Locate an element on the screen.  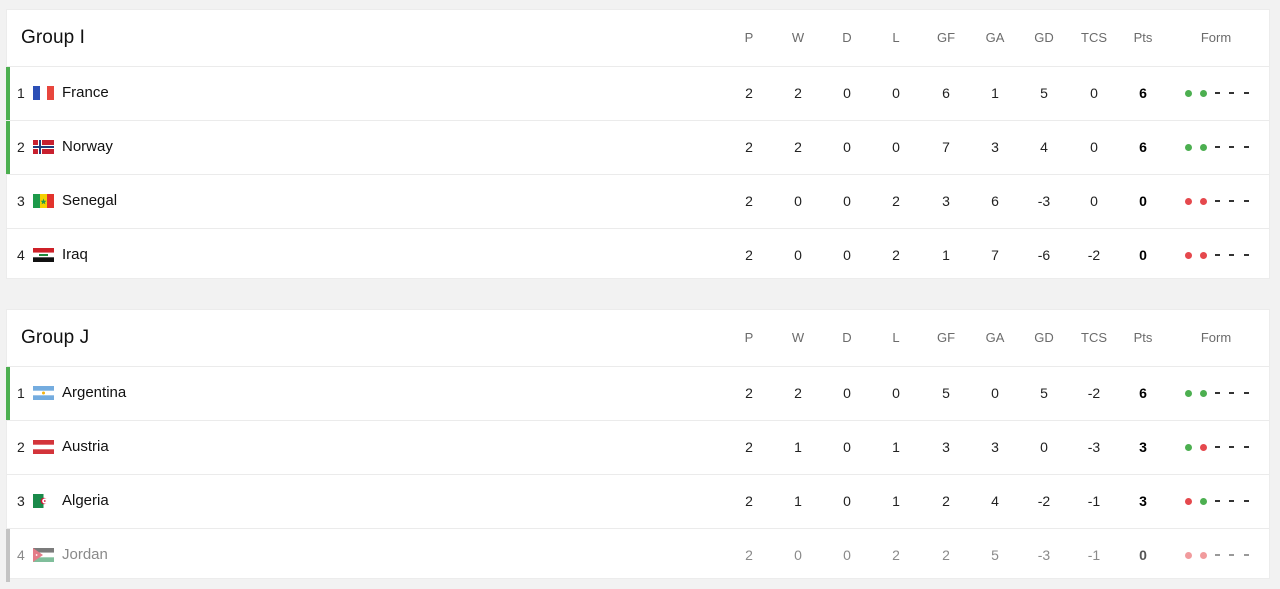
table-row: 1 Argentina 2 2 0 0 5 0 5 -2 6 is located at coordinates (637, 394).